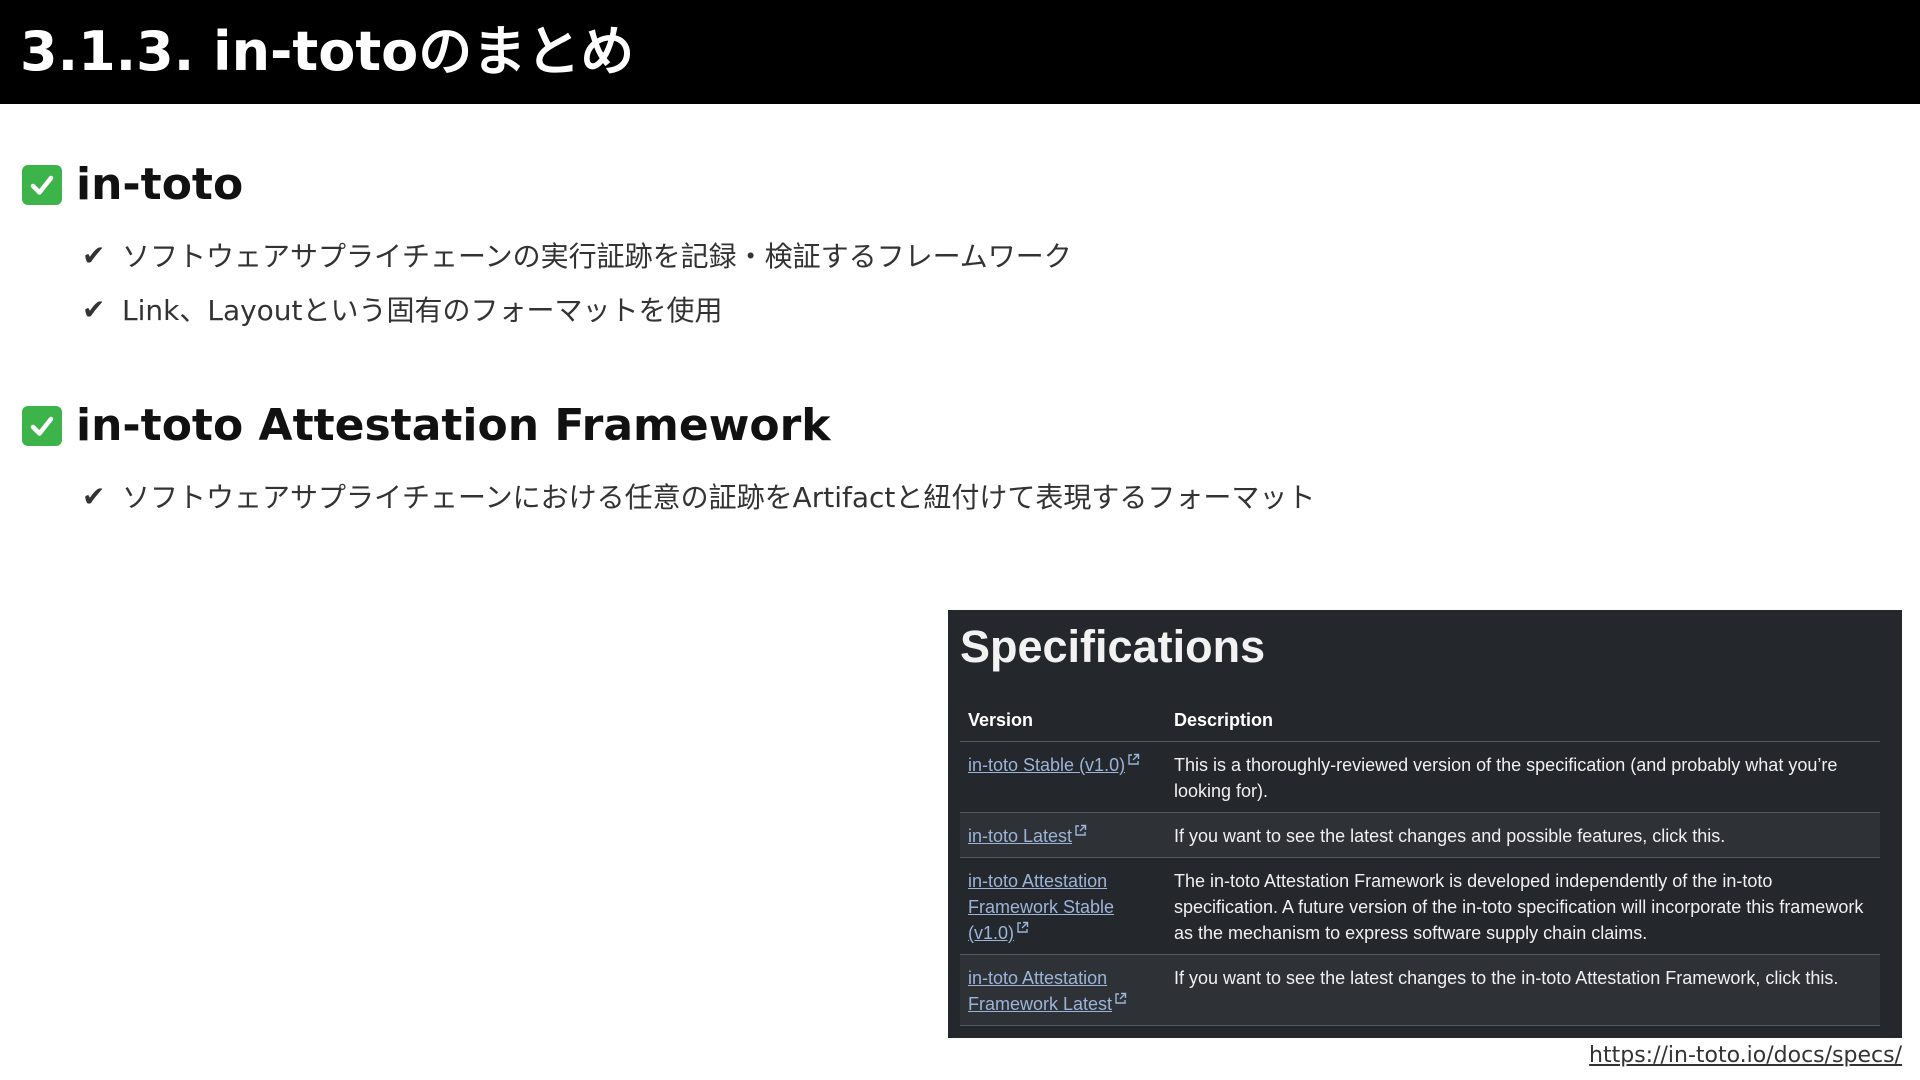 The width and height of the screenshot is (1920, 1080). What do you see at coordinates (597, 256) in the screenshot?
I see `bullet-text: ソフトウェアサプライチェーンの実行証跡を記録・検証するフレームワーク` at bounding box center [597, 256].